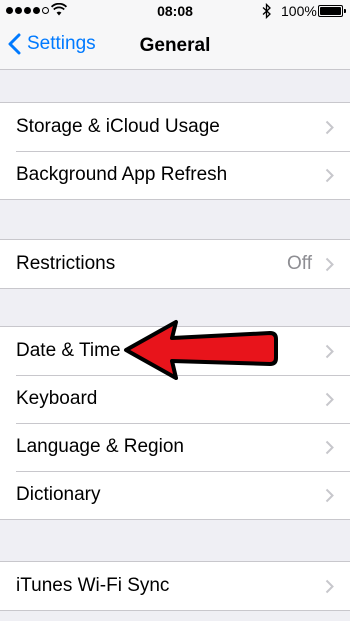 This screenshot has height=621, width=350. I want to click on row-restrictions: Restrictions Off, so click(175, 264).